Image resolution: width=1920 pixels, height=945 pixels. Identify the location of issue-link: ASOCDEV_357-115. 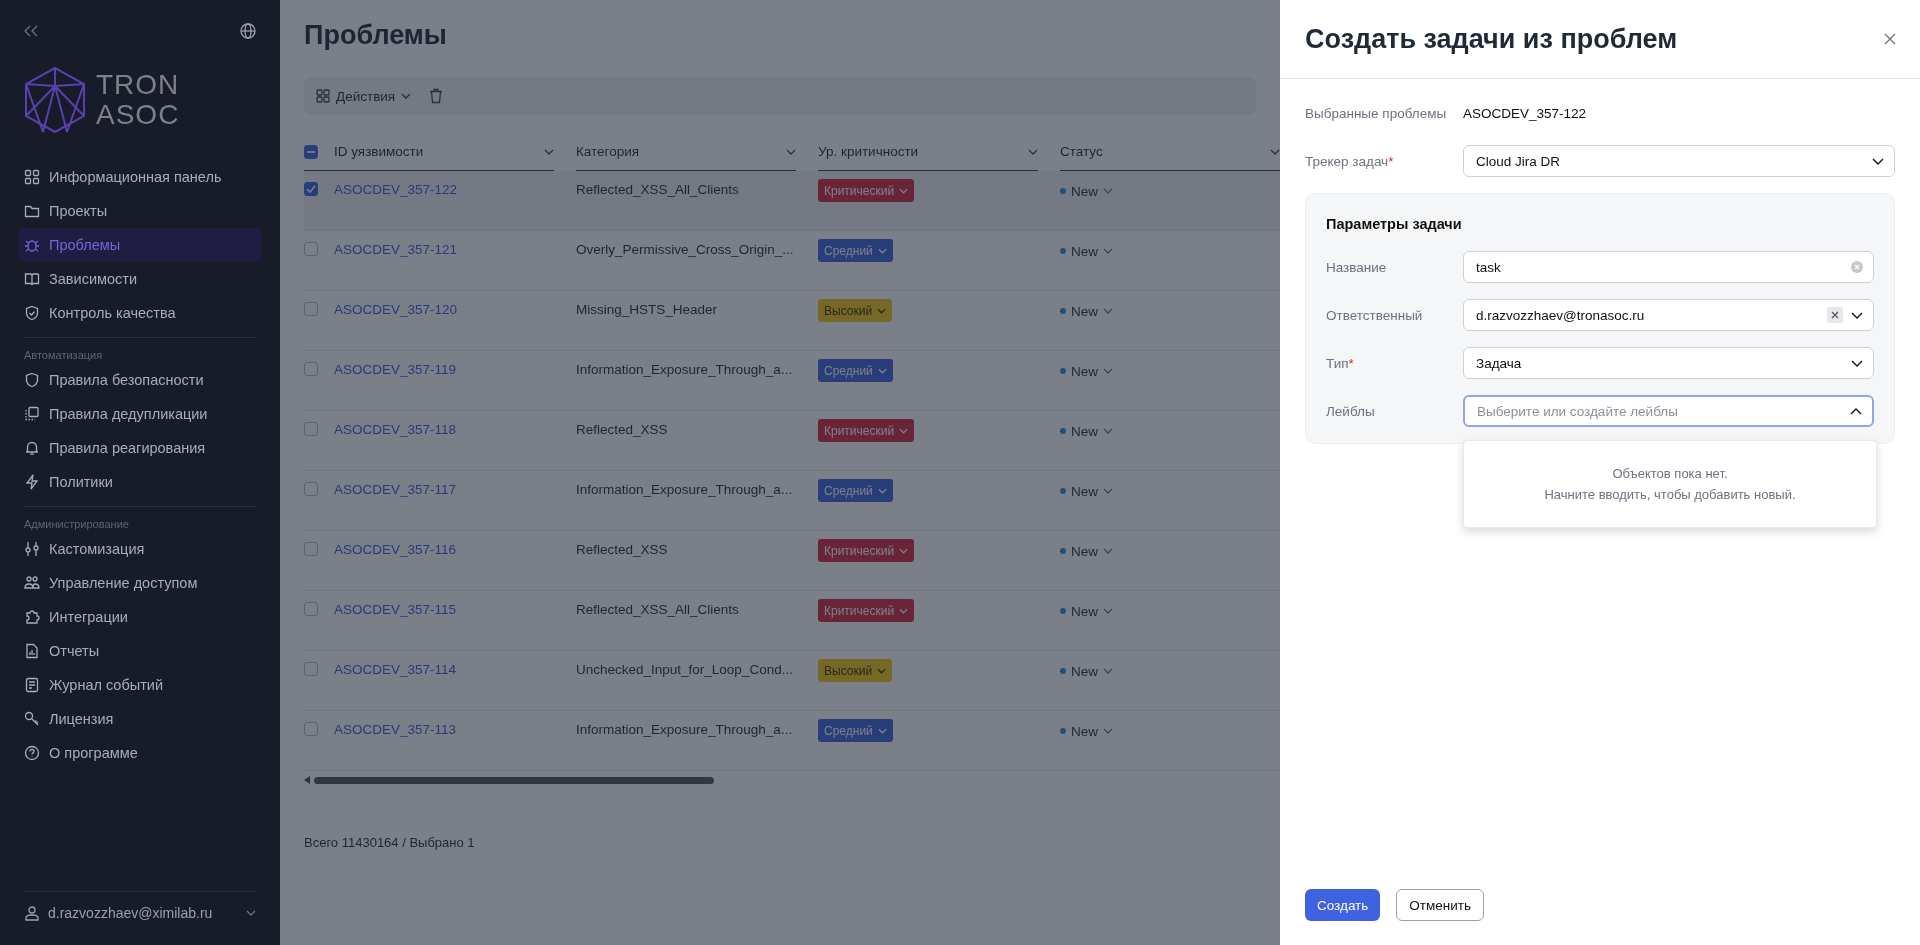
(395, 609).